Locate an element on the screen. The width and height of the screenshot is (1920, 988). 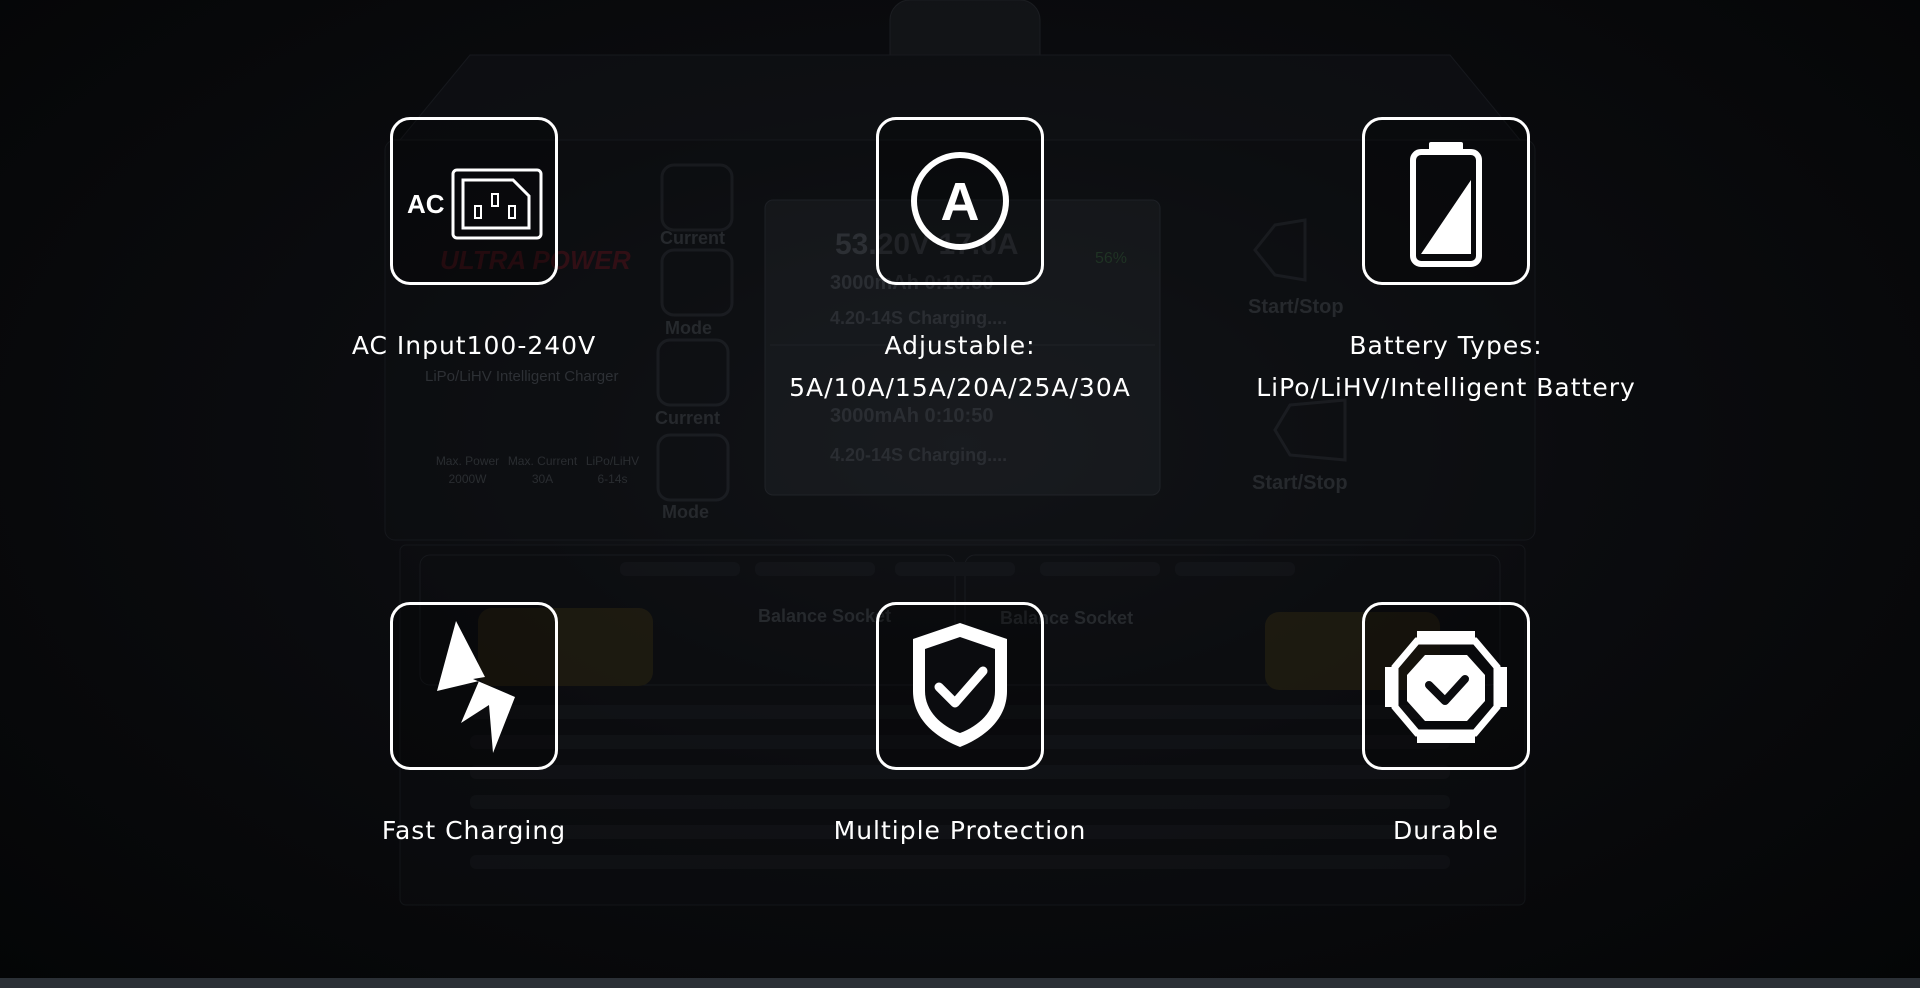
feature-caption: Durable is located at coordinates (1446, 831).